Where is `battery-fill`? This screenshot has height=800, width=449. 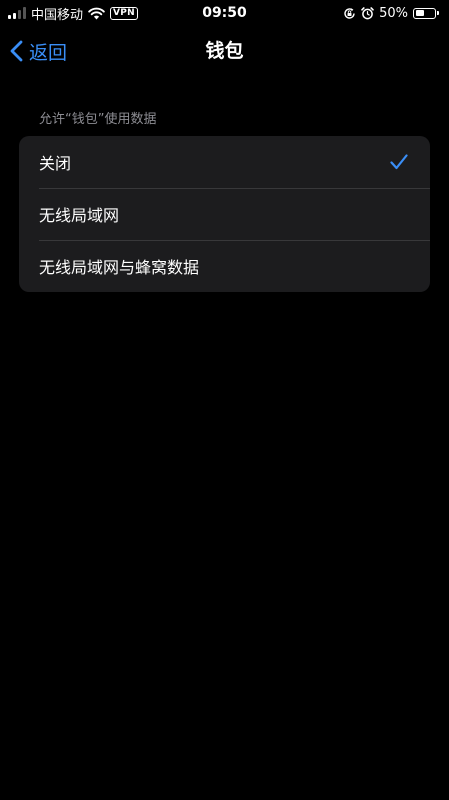
battery-fill is located at coordinates (420, 13).